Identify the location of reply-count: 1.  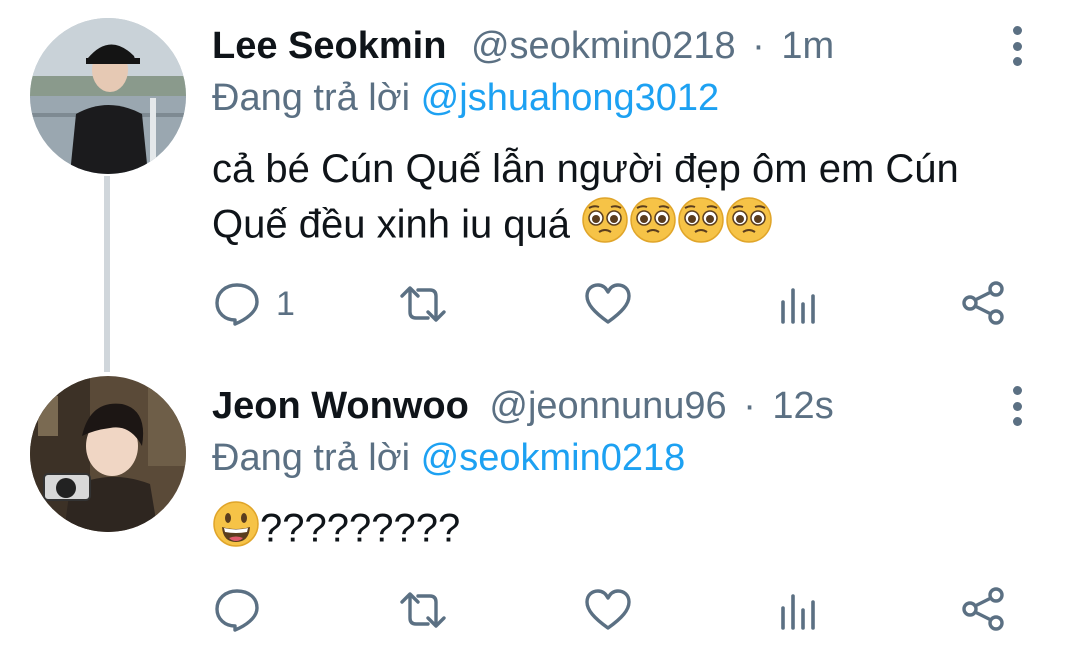
(285, 303).